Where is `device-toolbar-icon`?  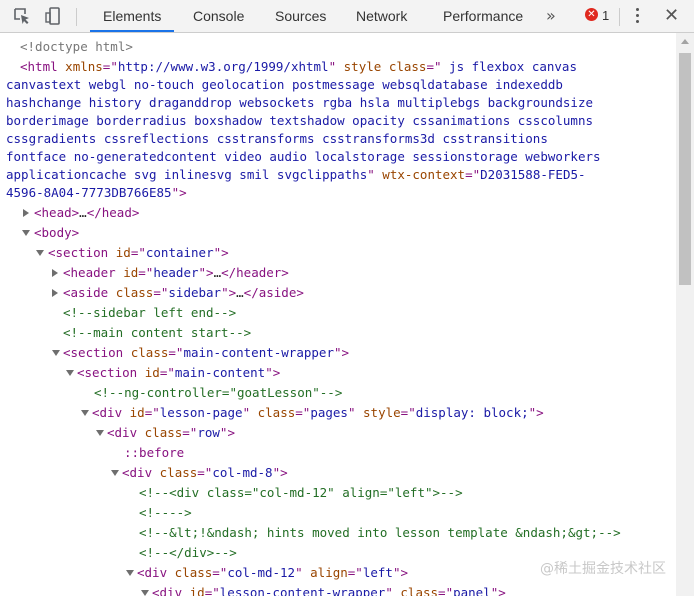
device-toolbar-icon is located at coordinates (54, 16).